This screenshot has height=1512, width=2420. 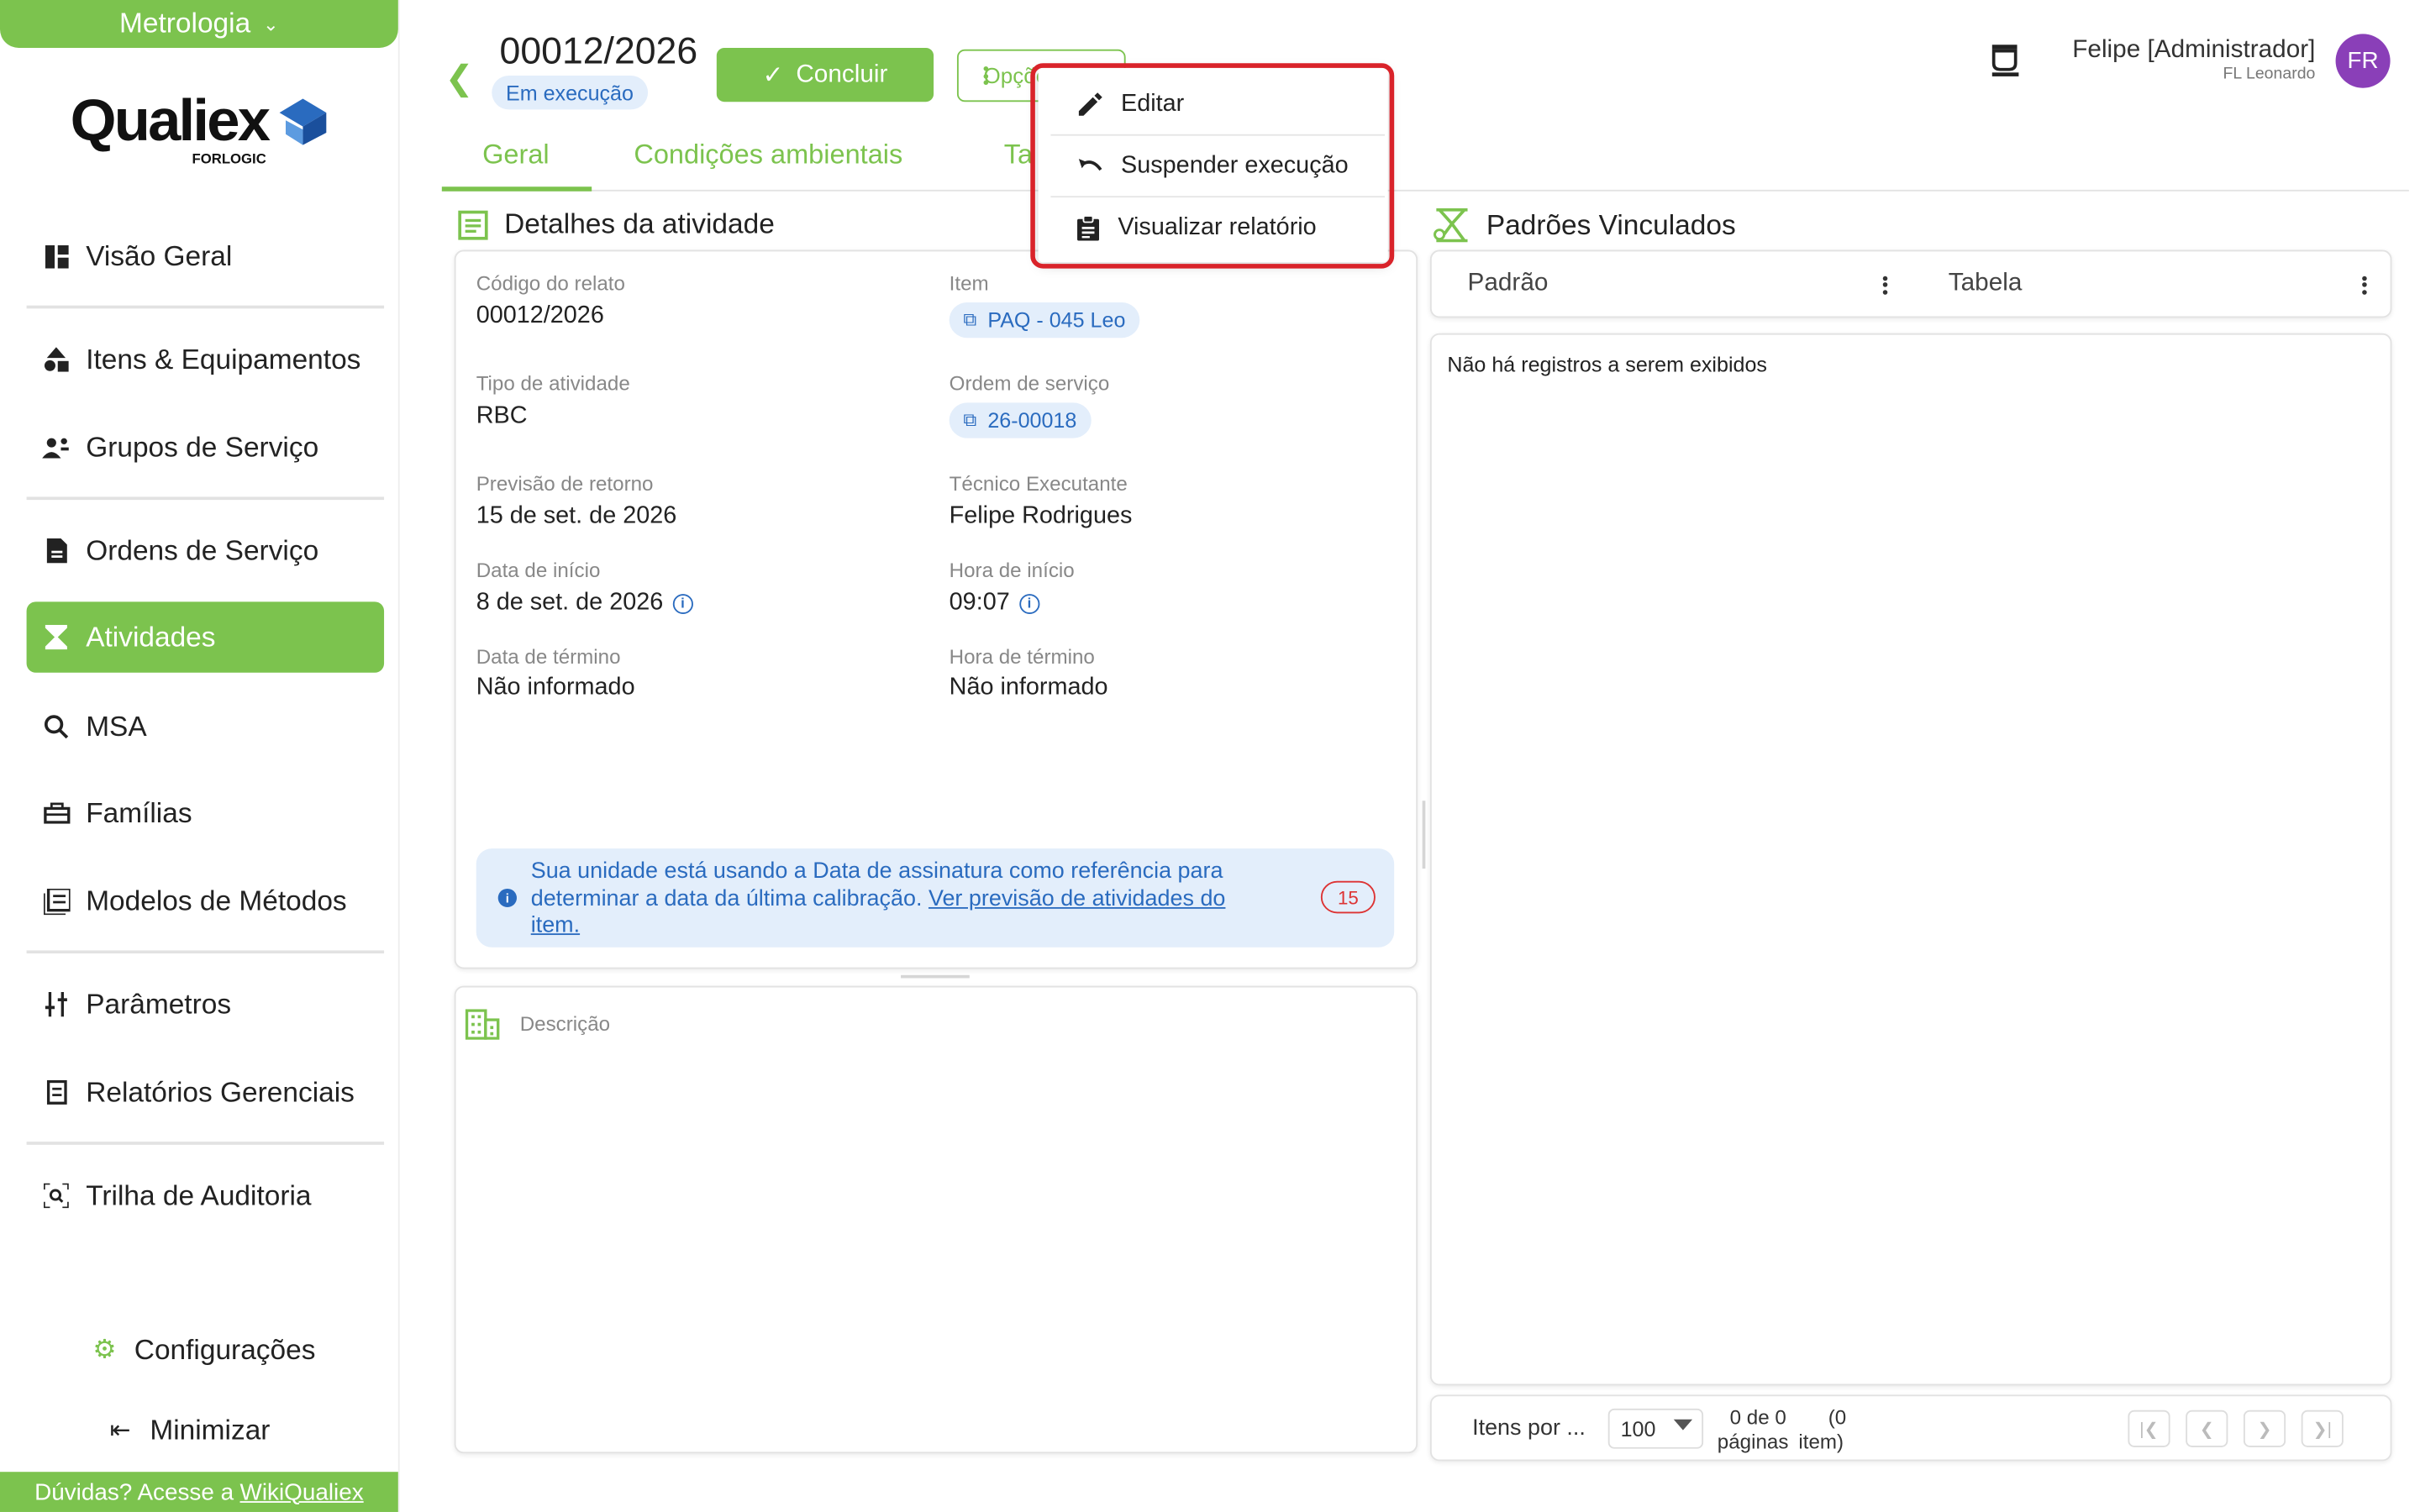 What do you see at coordinates (1019, 155) in the screenshot?
I see `tab-third: Ta` at bounding box center [1019, 155].